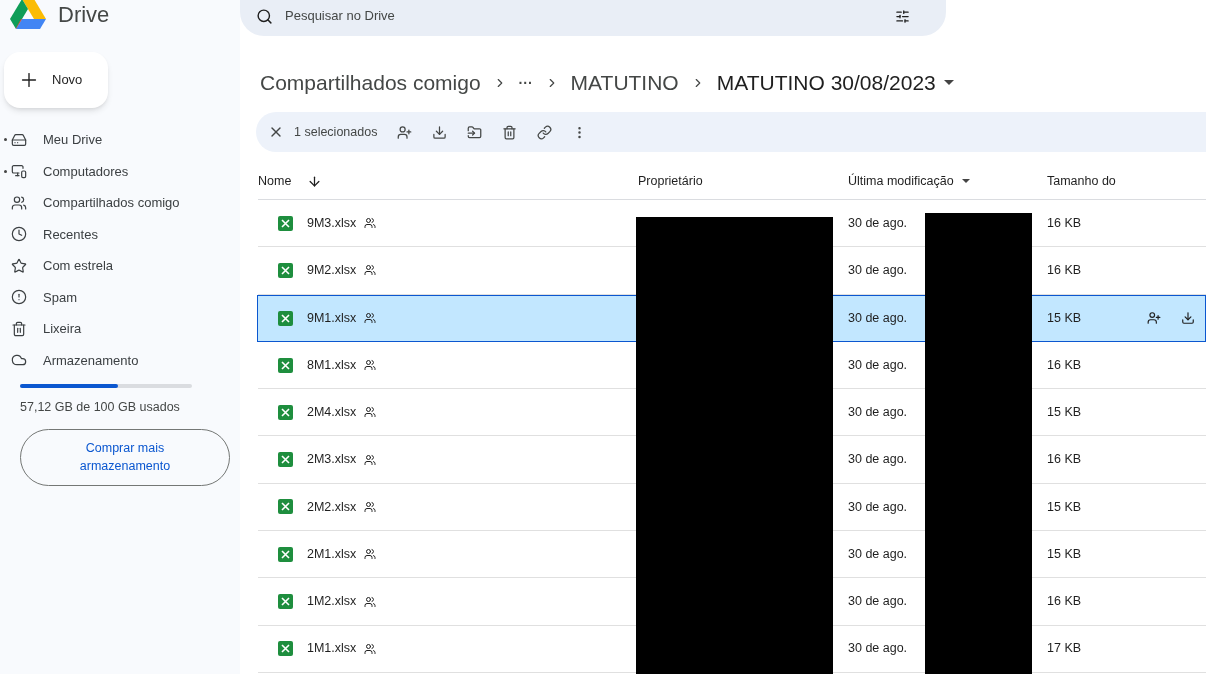  What do you see at coordinates (120, 297) in the screenshot?
I see `sidebar-item: Spam` at bounding box center [120, 297].